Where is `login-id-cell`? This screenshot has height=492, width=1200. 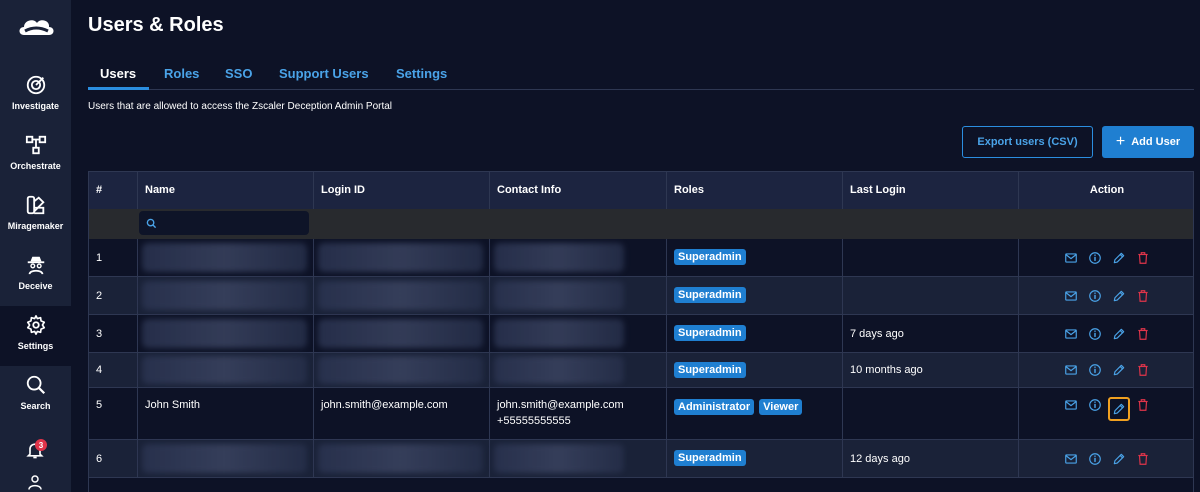
login-id-cell is located at coordinates (402, 370).